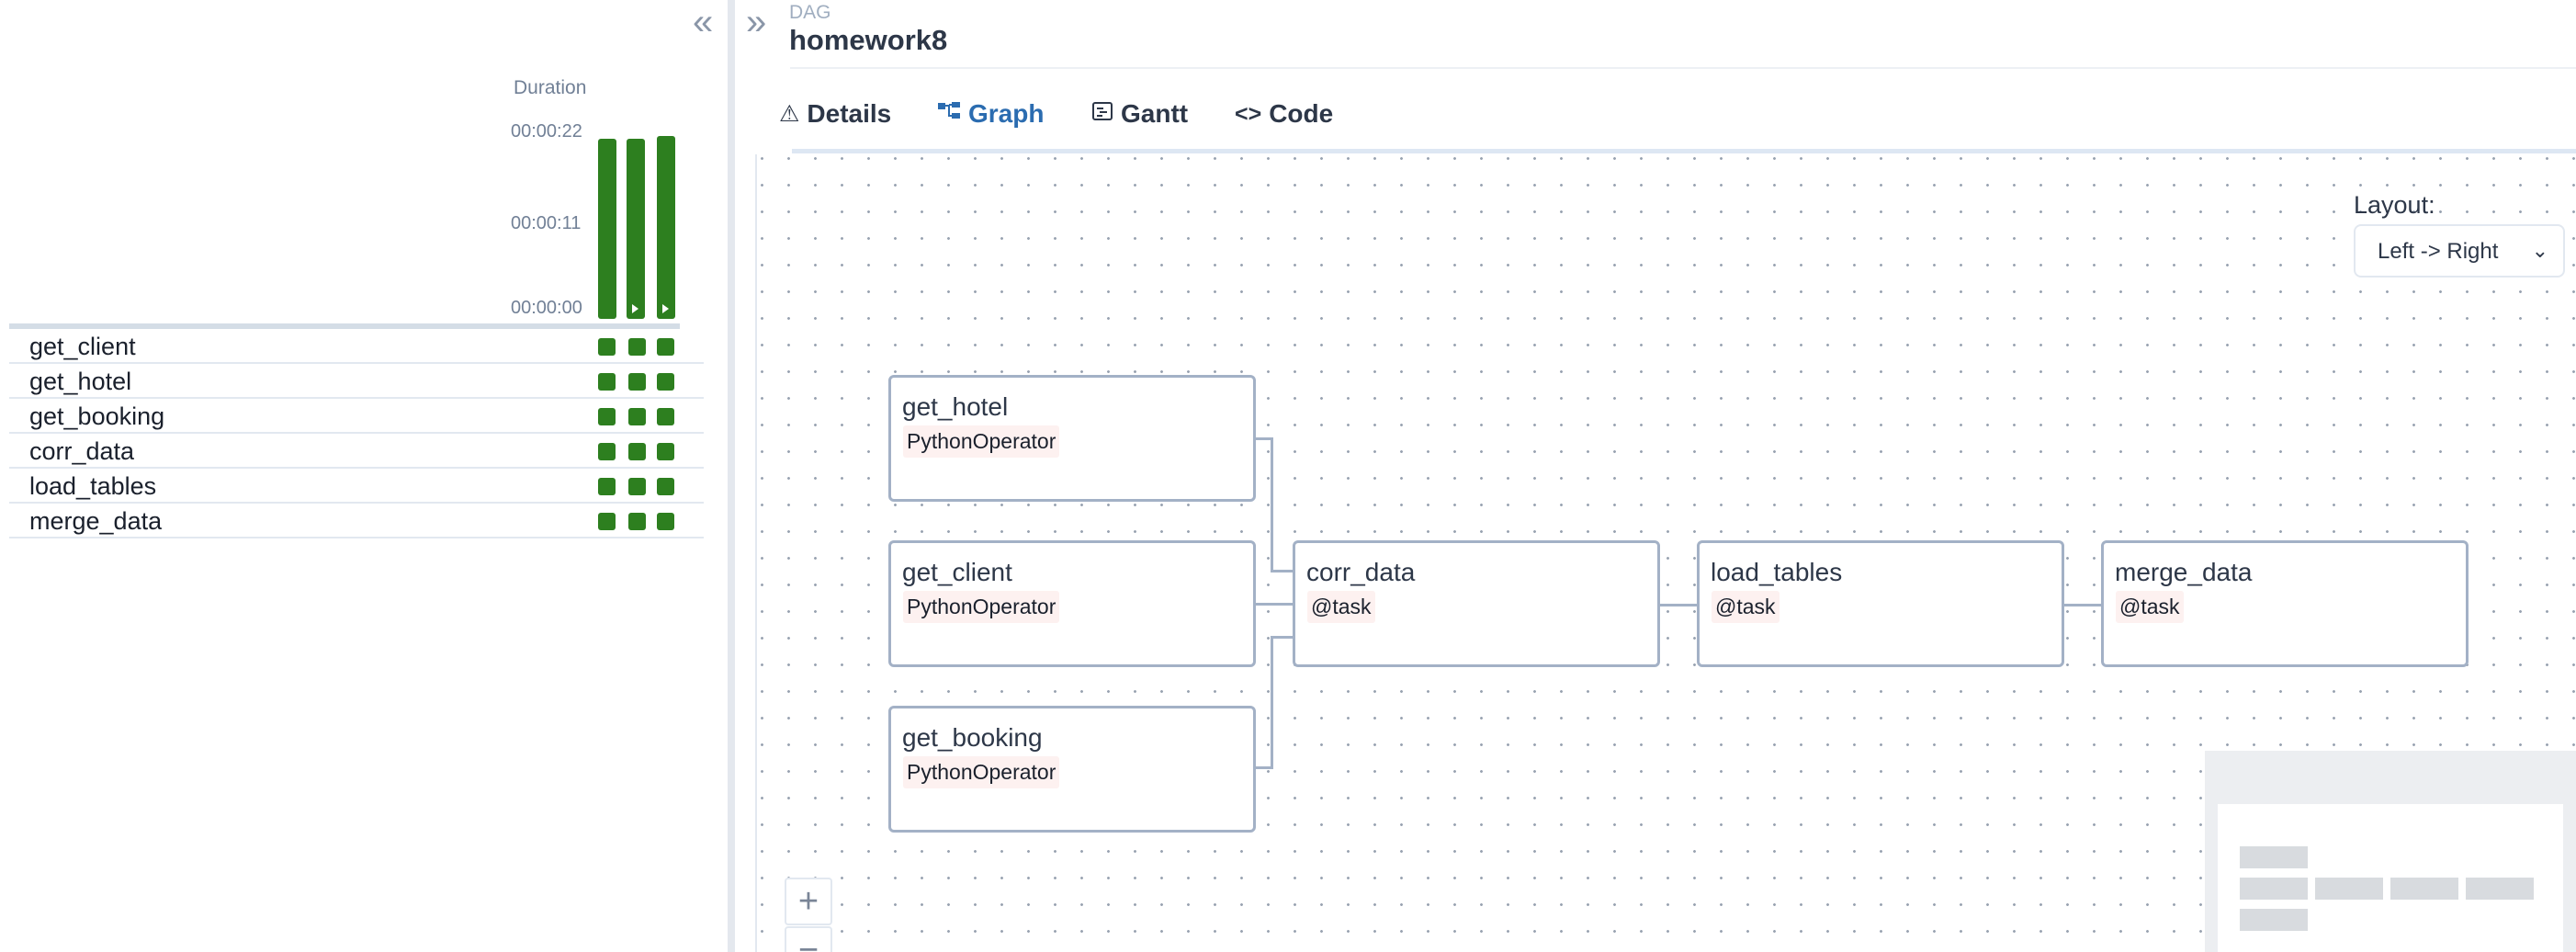  I want to click on node-name: corr_data, so click(1361, 572).